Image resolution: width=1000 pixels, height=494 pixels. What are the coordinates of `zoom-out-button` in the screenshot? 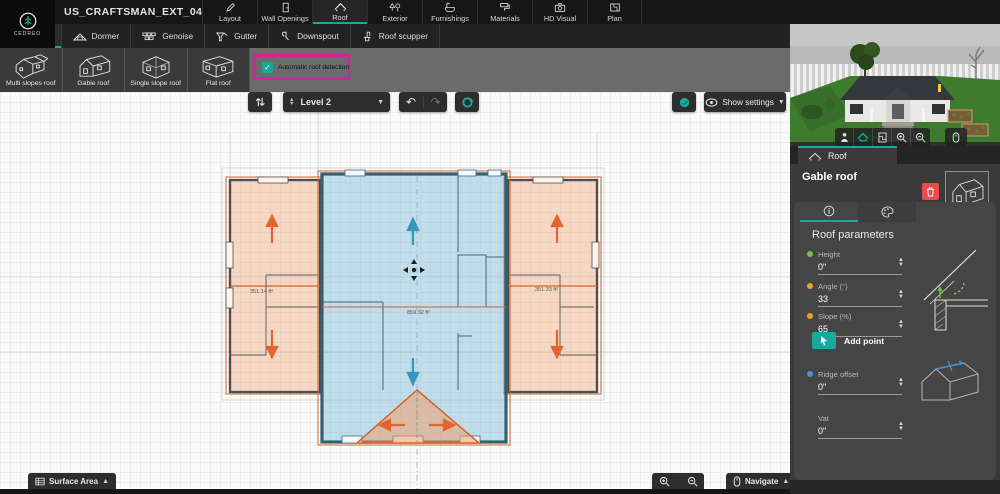 It's located at (692, 481).